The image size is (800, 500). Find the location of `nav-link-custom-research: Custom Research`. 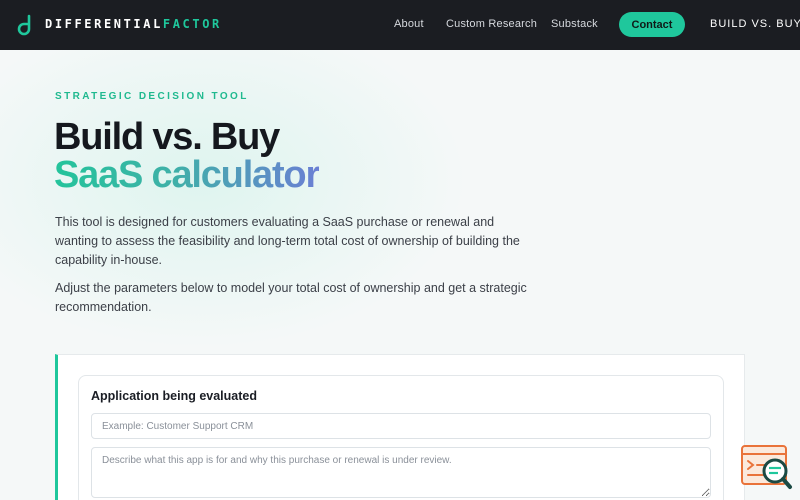

nav-link-custom-research: Custom Research is located at coordinates (491, 24).